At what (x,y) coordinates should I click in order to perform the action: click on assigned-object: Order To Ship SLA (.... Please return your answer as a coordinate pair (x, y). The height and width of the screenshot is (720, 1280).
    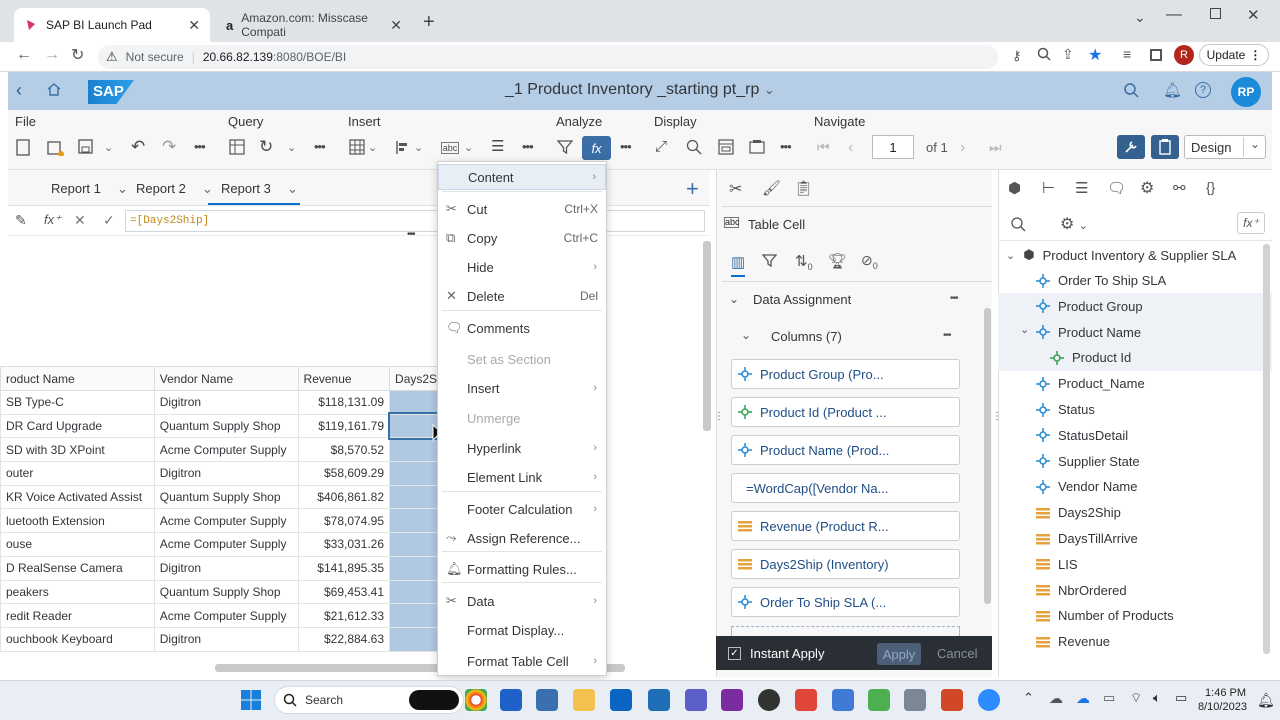
    Looking at the image, I should click on (845, 602).